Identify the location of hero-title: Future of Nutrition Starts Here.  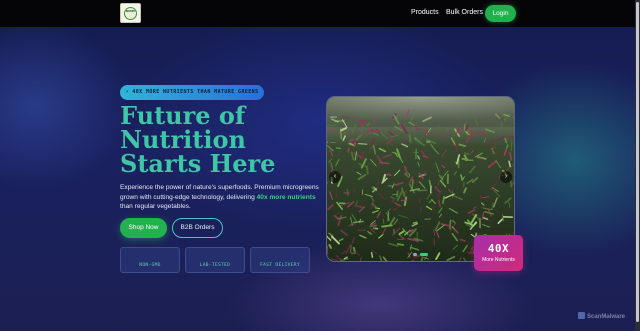
(220, 140).